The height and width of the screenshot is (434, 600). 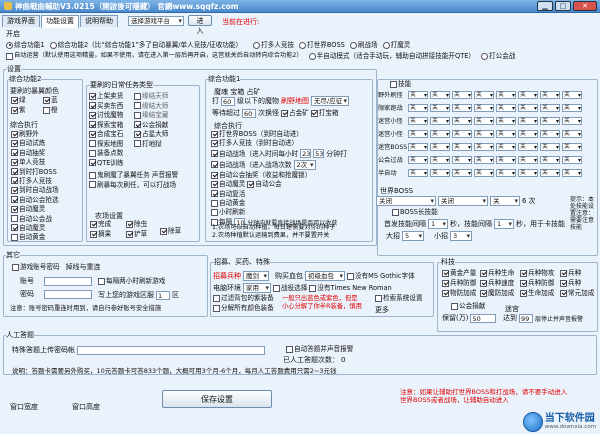 I want to click on skill-select-checkbox: 战役选择, so click(x=290, y=288).